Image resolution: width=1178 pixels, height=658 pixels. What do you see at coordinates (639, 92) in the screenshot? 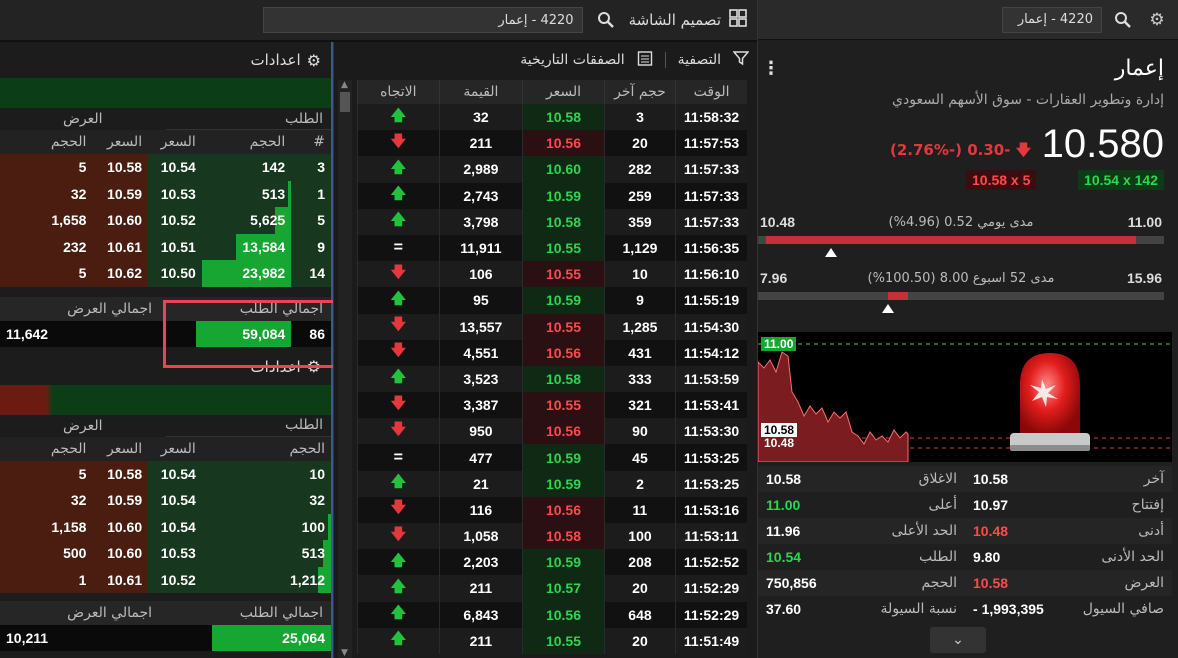
I see `col-last-volume: حجم آخر` at bounding box center [639, 92].